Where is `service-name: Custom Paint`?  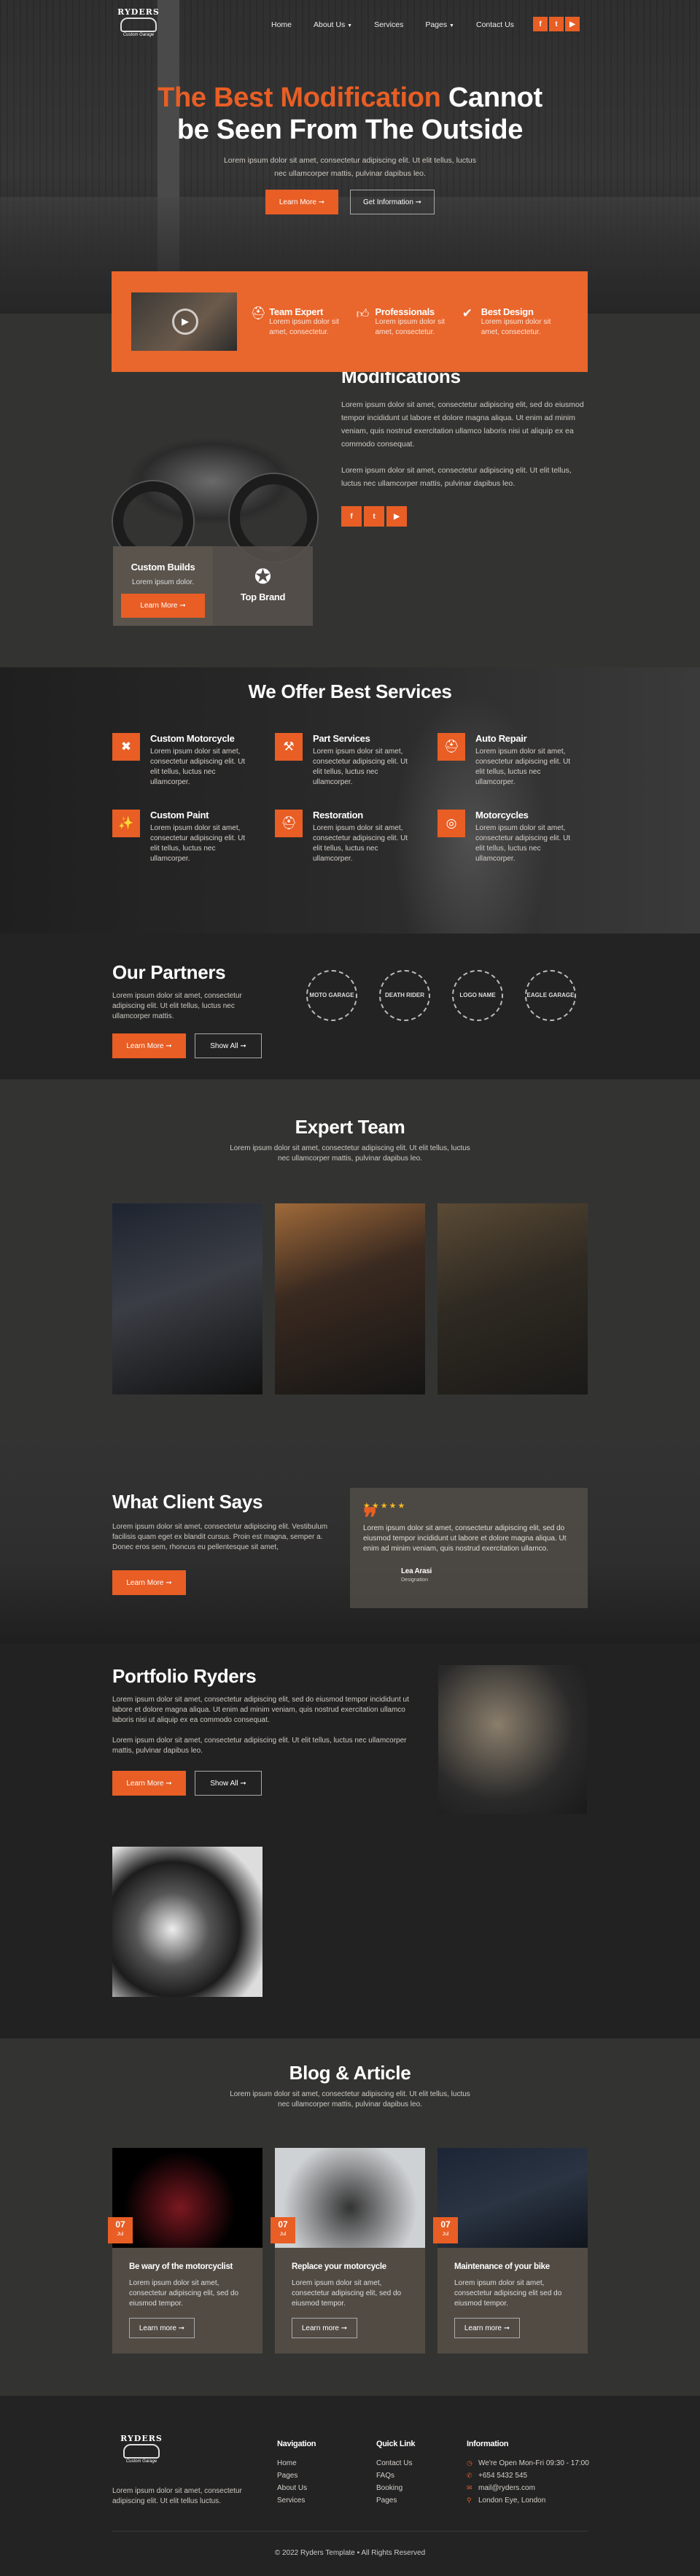
service-name: Custom Paint is located at coordinates (179, 815).